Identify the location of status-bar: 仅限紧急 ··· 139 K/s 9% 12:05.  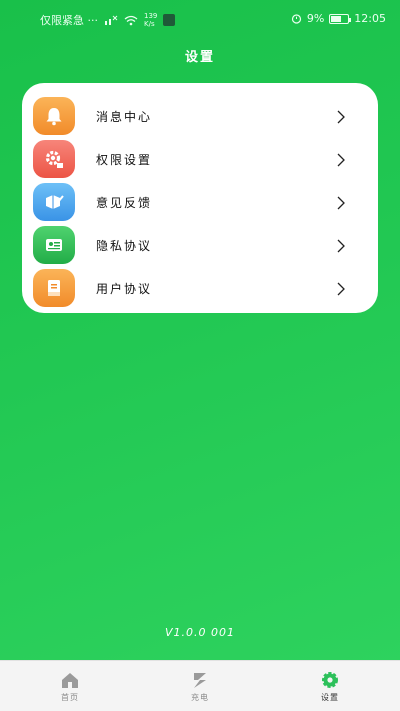
(200, 18).